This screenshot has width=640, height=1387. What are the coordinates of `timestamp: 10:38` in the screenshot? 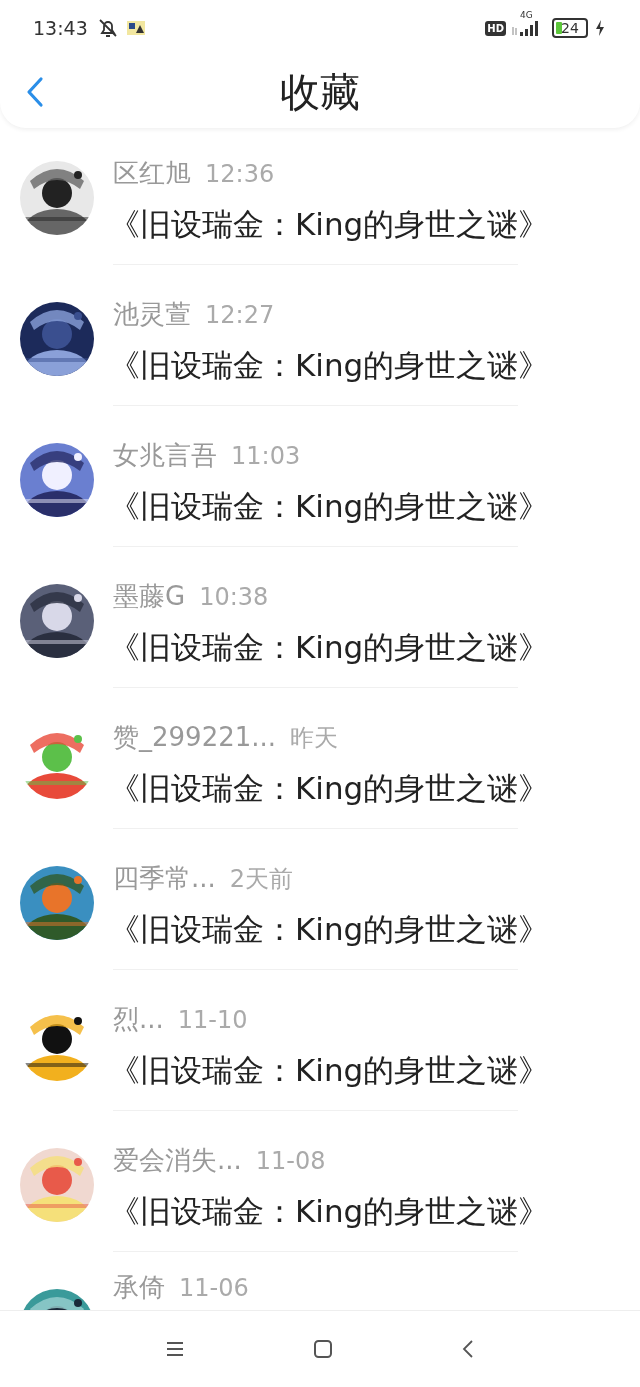 It's located at (234, 597).